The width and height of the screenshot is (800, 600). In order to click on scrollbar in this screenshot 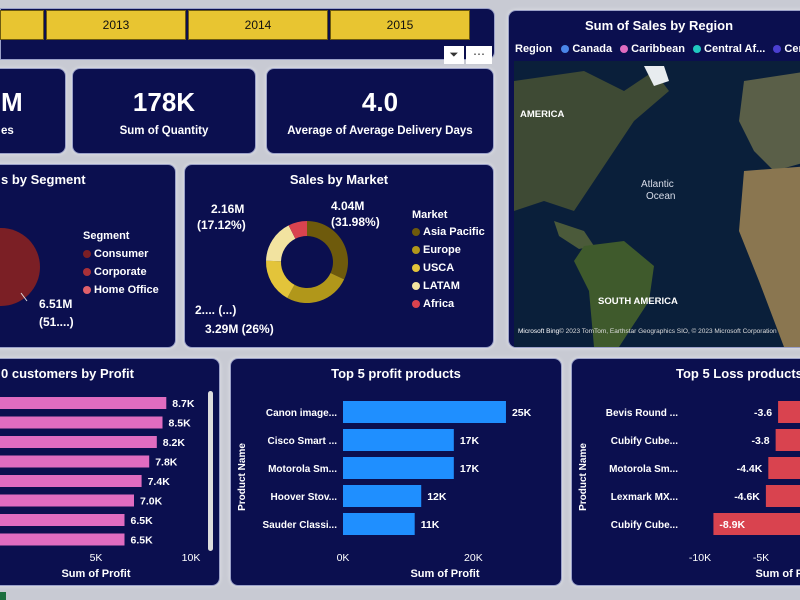, I will do `click(210, 471)`.